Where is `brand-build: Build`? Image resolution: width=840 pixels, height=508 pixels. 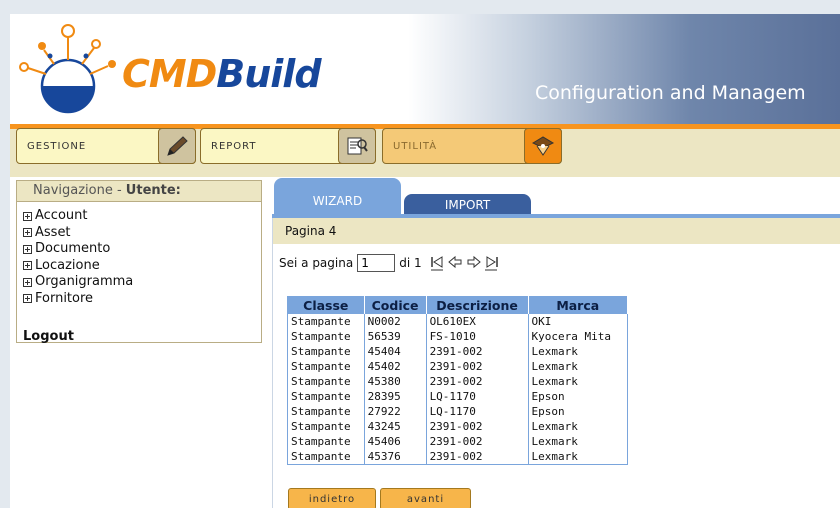 brand-build: Build is located at coordinates (268, 74).